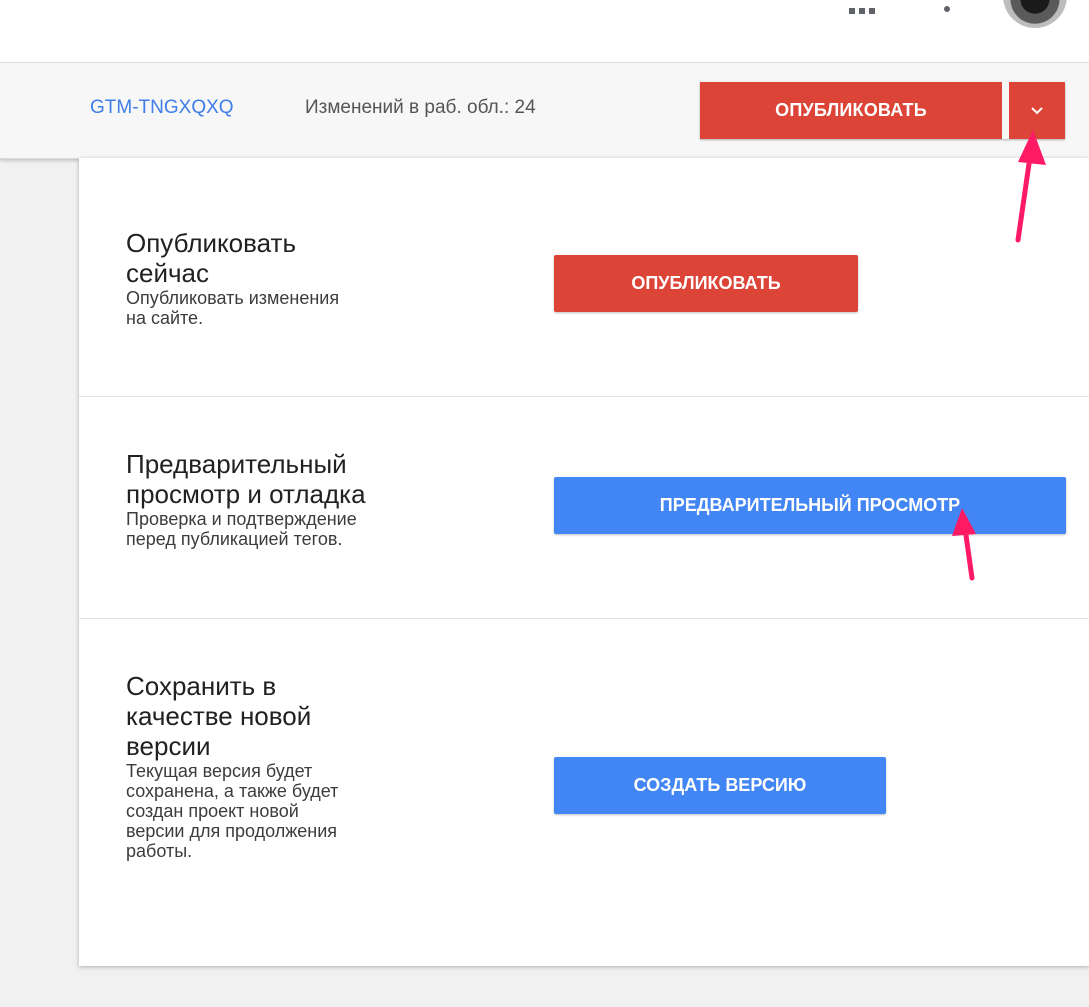 This screenshot has height=1007, width=1089. I want to click on top-header, so click(544, 31).